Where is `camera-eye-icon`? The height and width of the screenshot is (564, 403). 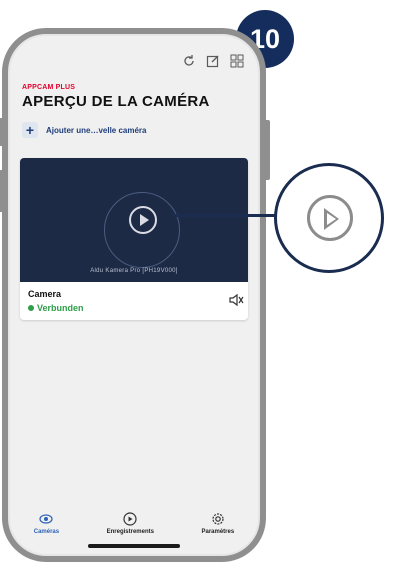 camera-eye-icon is located at coordinates (46, 519).